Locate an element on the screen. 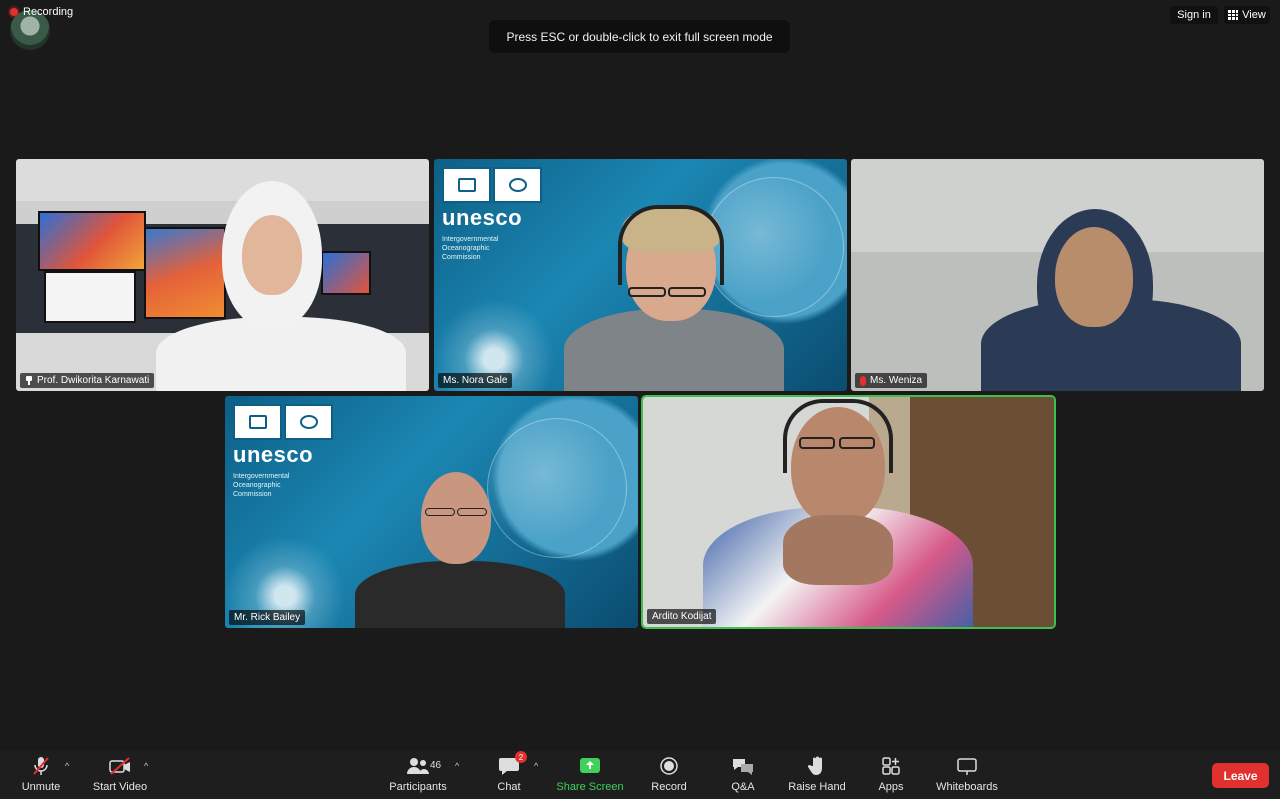 The height and width of the screenshot is (799, 1280). participant-name: Ardito Kodijat is located at coordinates (682, 616).